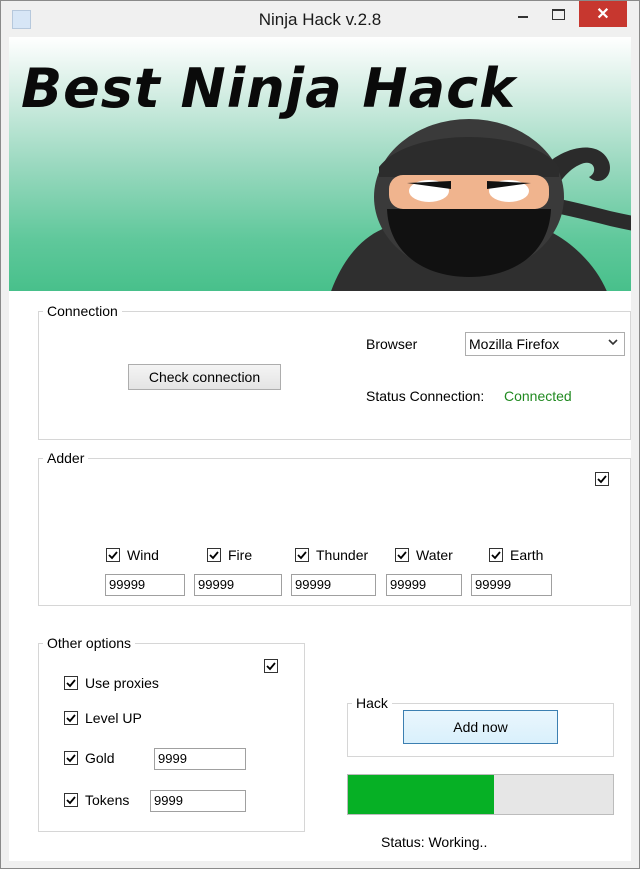  Describe the element at coordinates (421, 794) in the screenshot. I see `progress-bar-fill` at that location.